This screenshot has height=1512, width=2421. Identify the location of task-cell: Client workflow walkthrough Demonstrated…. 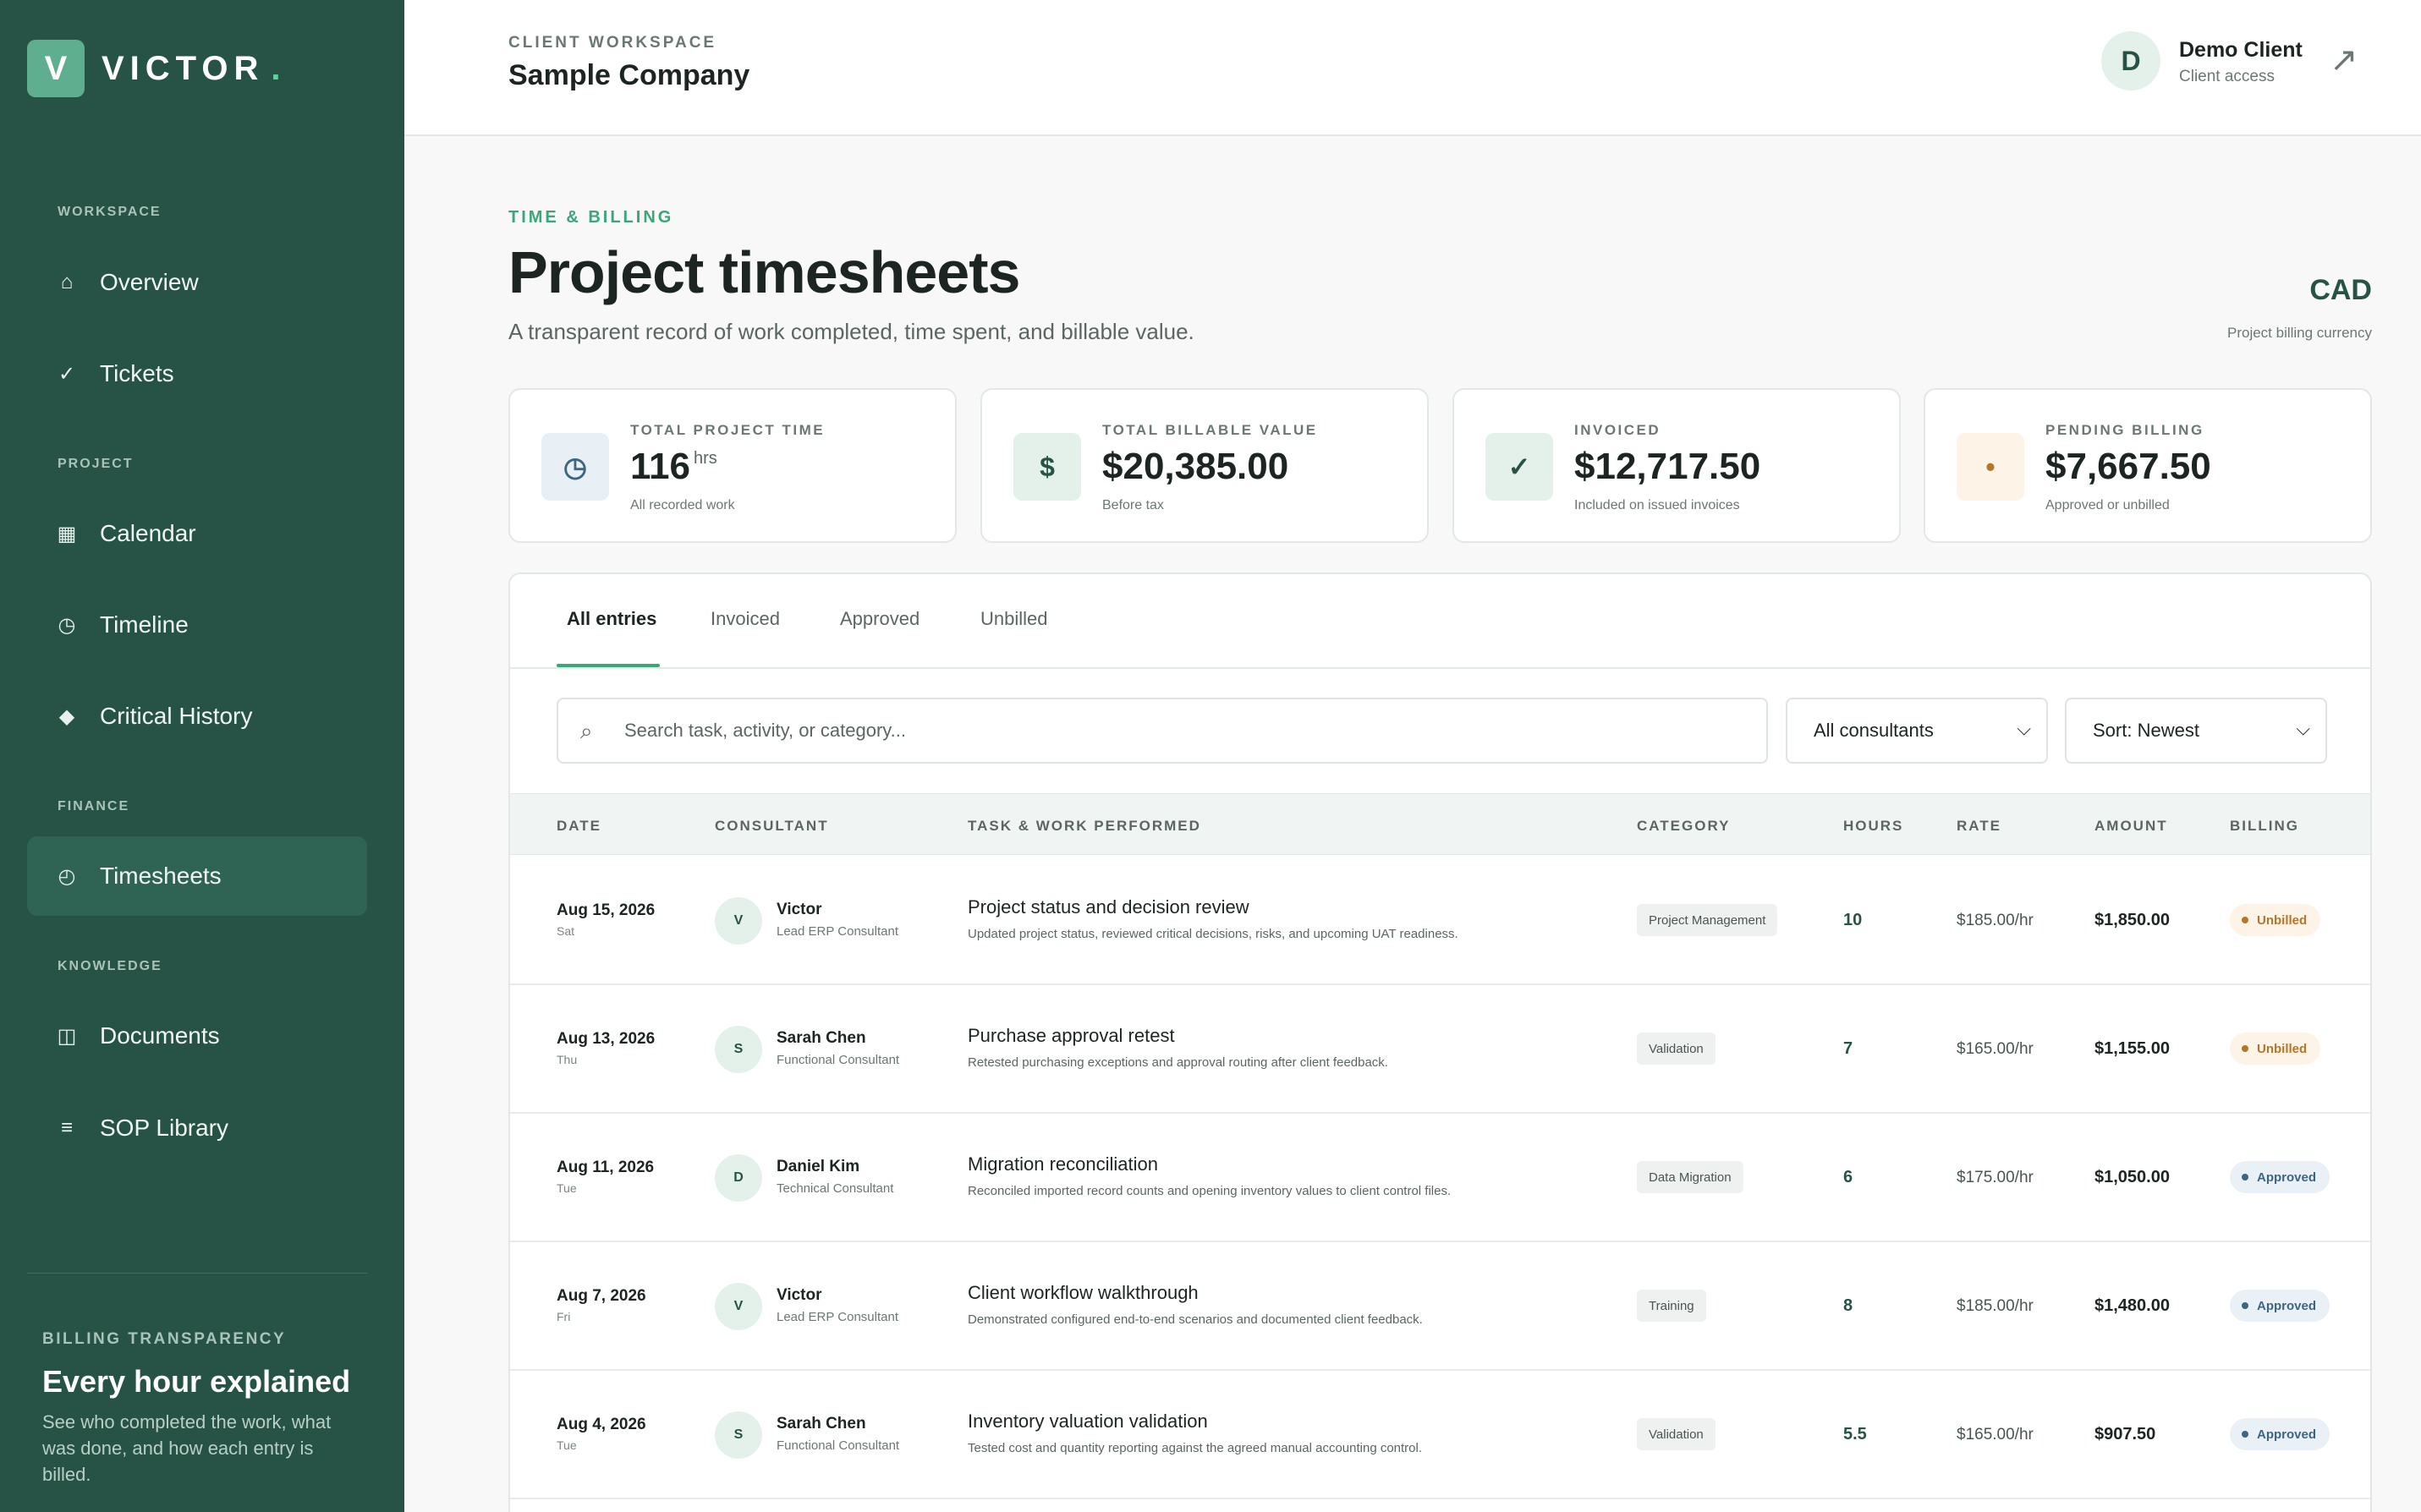
(1195, 1304).